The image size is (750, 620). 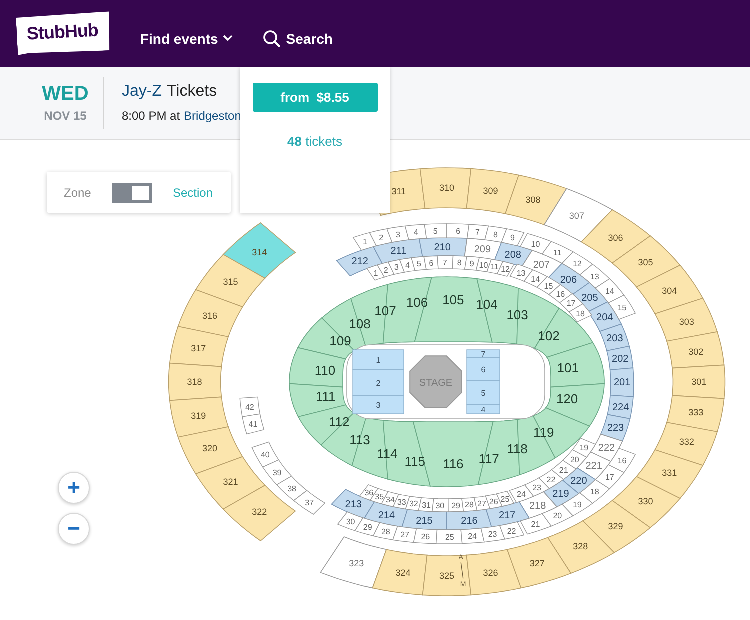 I want to click on section-label: 224, so click(x=621, y=408).